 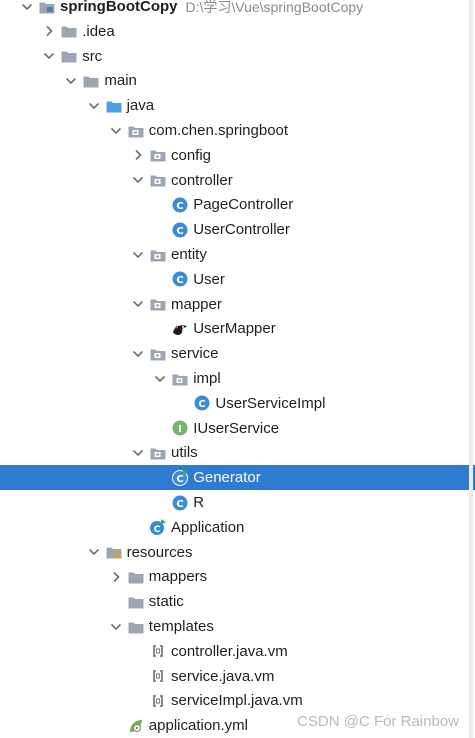 I want to click on tree-item-resources: resources, so click(x=237, y=552).